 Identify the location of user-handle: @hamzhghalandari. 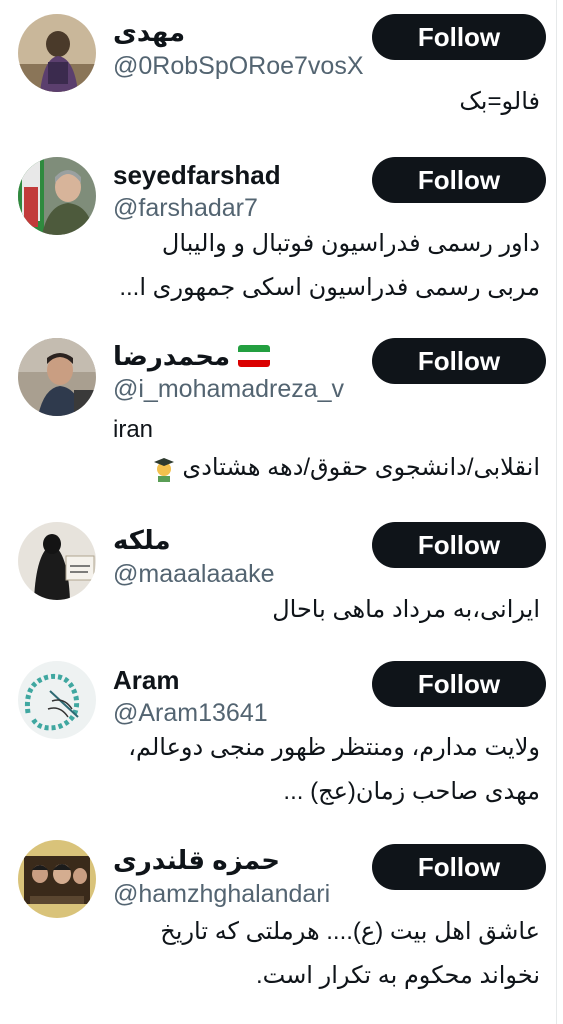
(221, 894).